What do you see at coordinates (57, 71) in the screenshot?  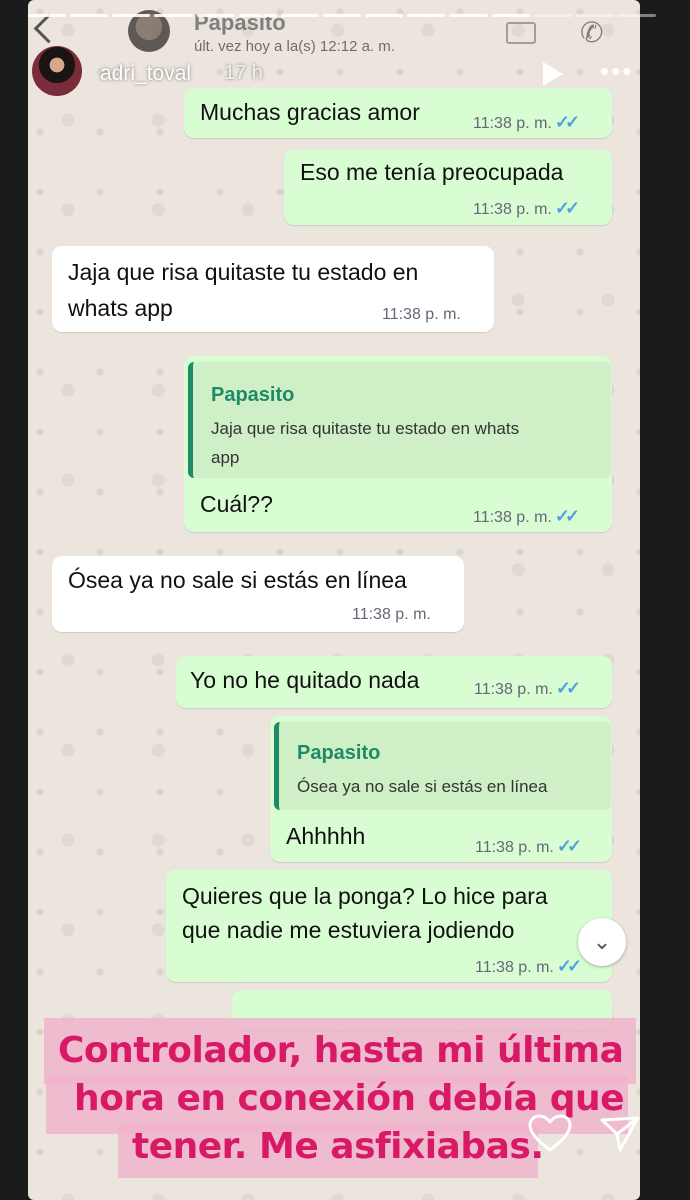 I see `story-avatar` at bounding box center [57, 71].